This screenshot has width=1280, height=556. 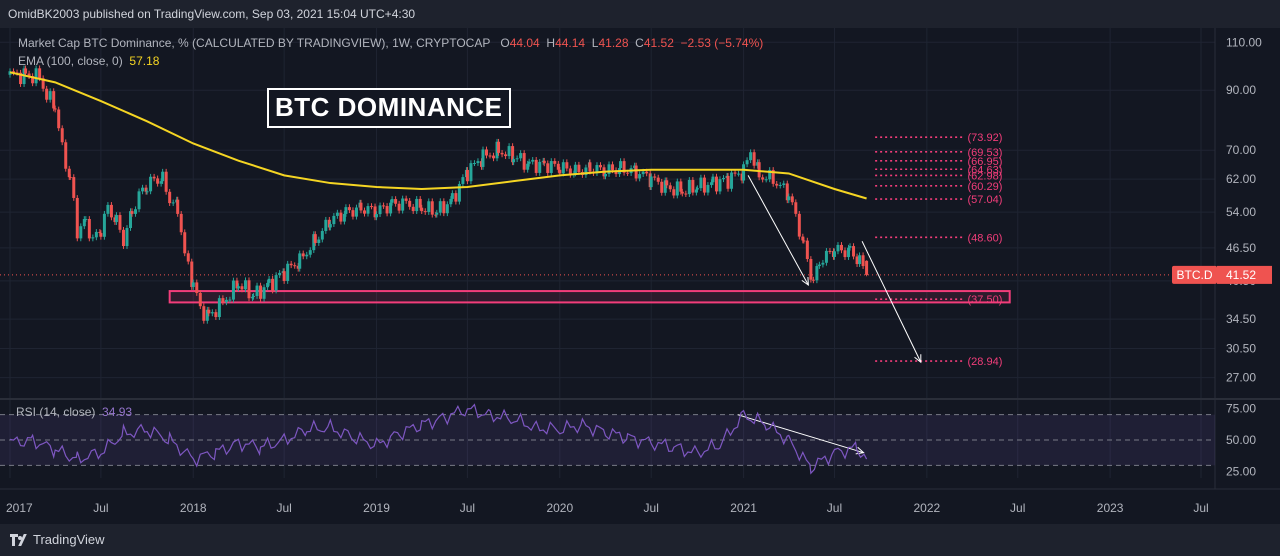 I want to click on price-tick-9: 27.00, so click(x=1241, y=378).